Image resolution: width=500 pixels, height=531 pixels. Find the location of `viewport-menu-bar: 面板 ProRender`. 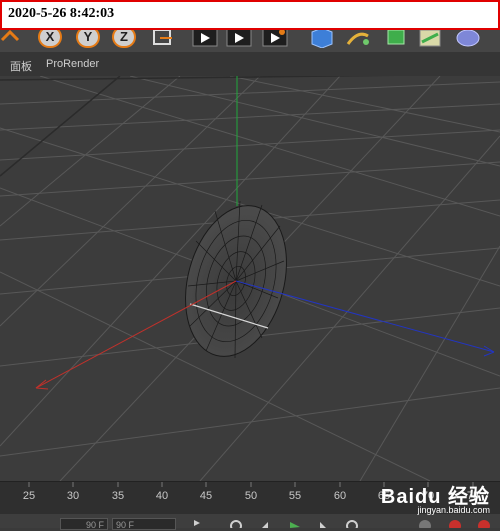

viewport-menu-bar: 面板 ProRender is located at coordinates (250, 64).